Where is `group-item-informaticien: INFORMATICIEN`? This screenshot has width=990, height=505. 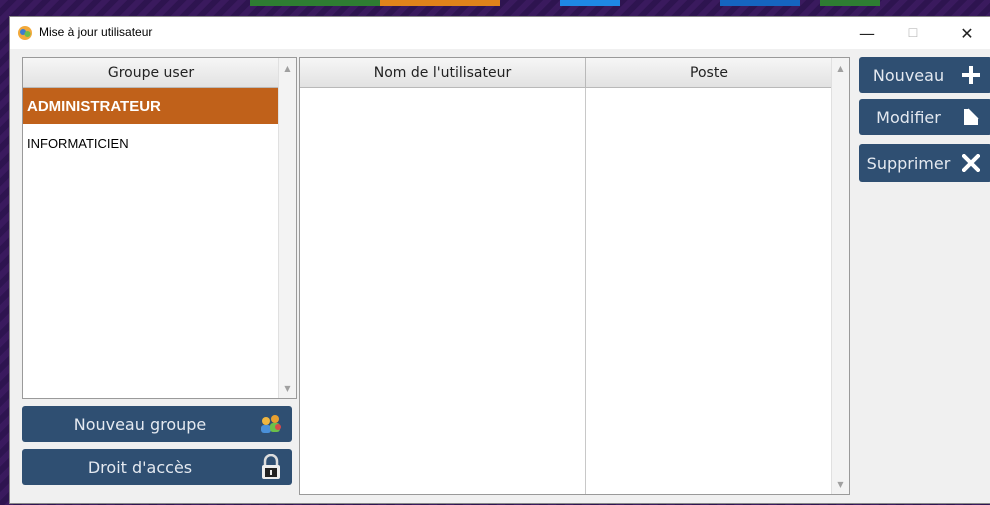
group-item-informaticien: INFORMATICIEN is located at coordinates (150, 143).